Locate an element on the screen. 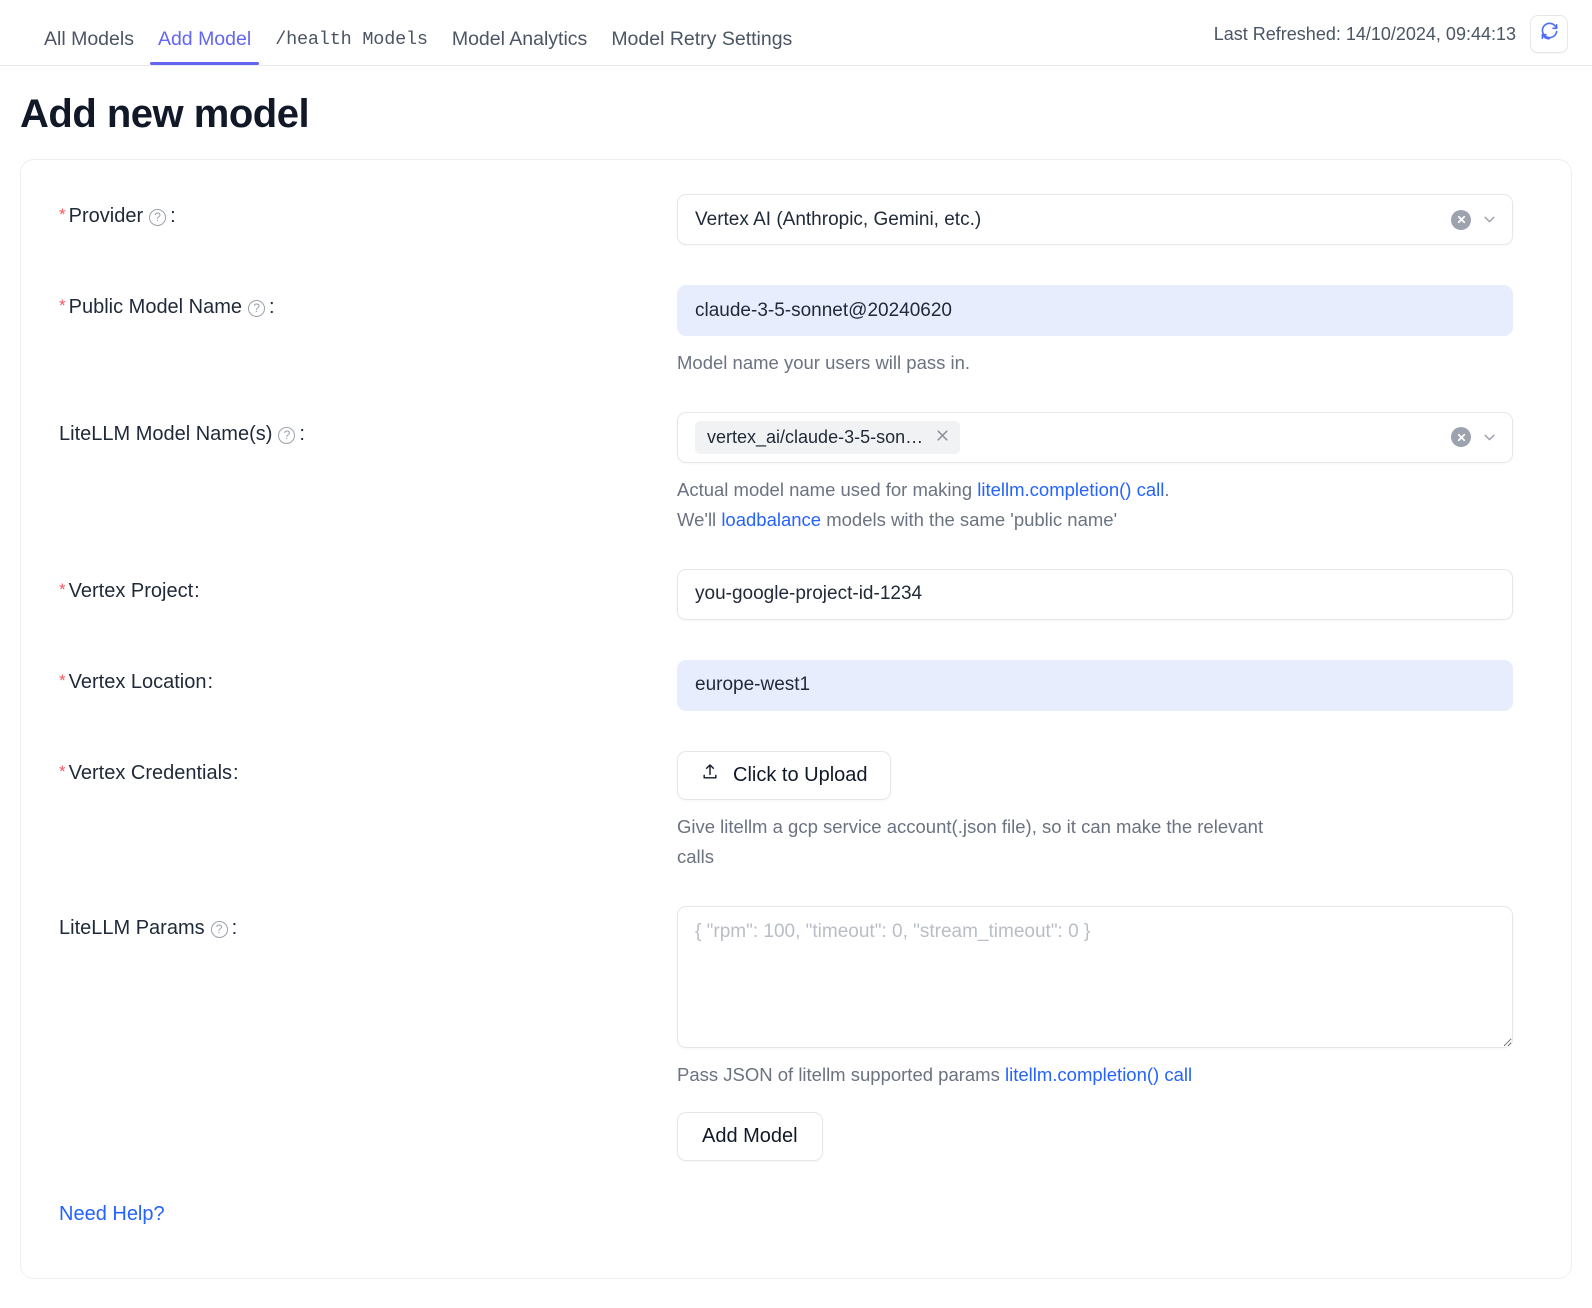  form-row-vertex-location: * Vertex Location: is located at coordinates (796, 685).